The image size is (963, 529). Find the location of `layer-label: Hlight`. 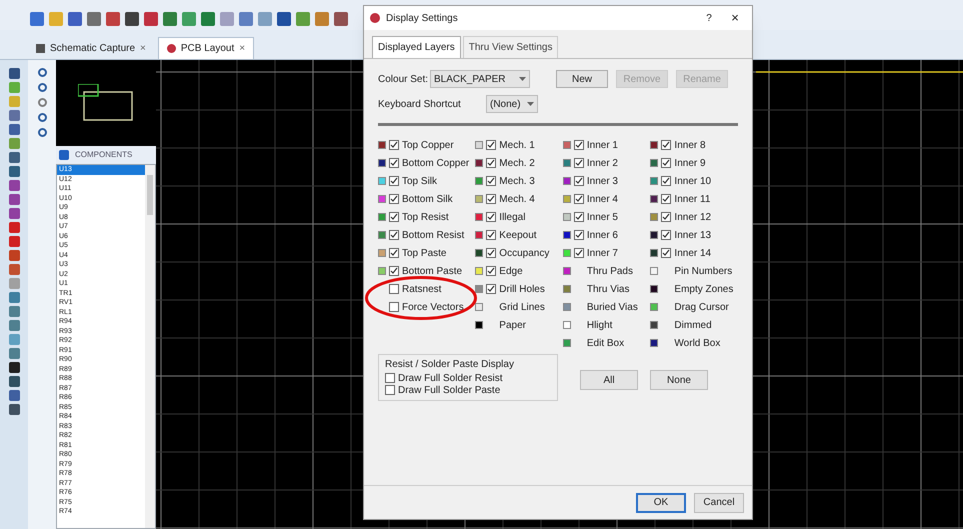

layer-label: Hlight is located at coordinates (599, 325).